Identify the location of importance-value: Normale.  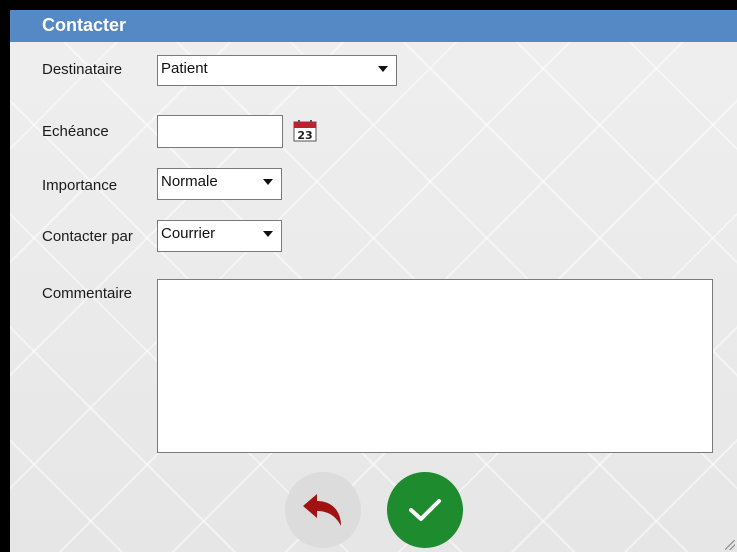
(189, 181).